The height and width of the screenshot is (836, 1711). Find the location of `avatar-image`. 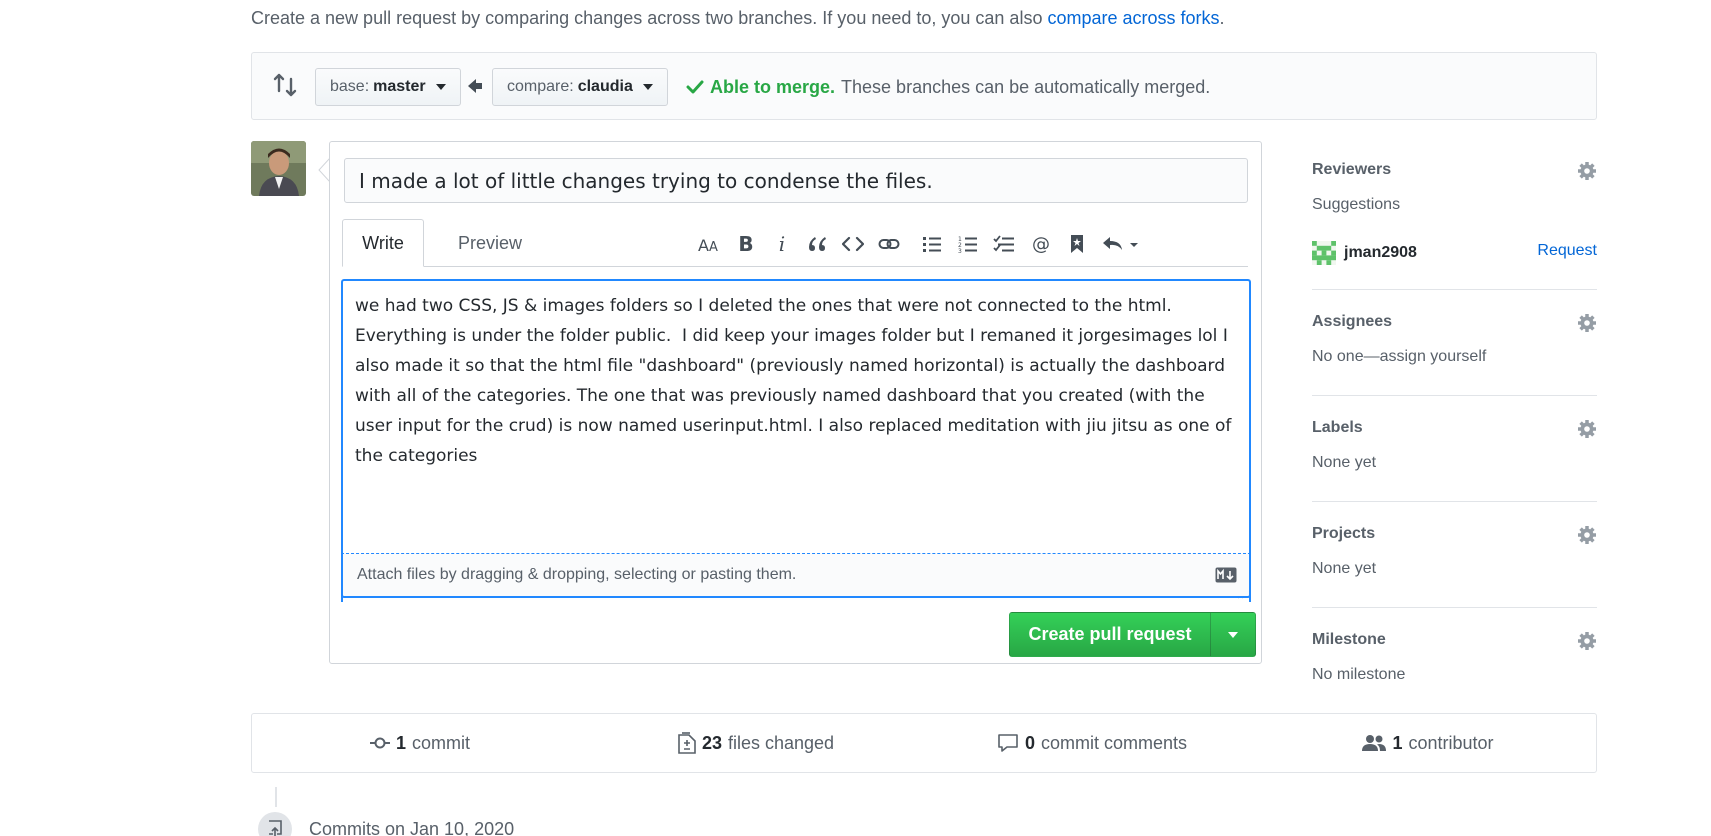

avatar-image is located at coordinates (278, 168).